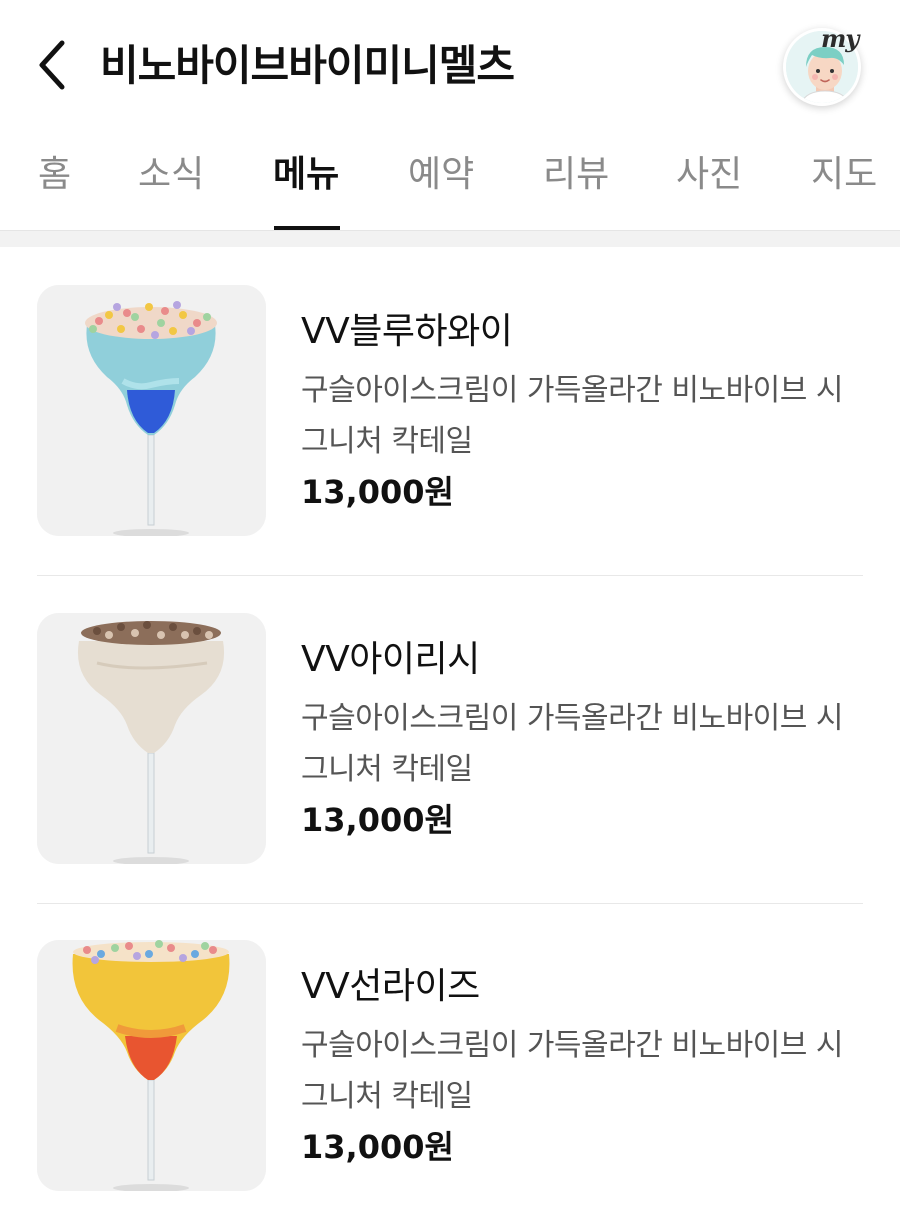 This screenshot has width=900, height=1224. What do you see at coordinates (576, 175) in the screenshot?
I see `tab-reviews: 리뷰` at bounding box center [576, 175].